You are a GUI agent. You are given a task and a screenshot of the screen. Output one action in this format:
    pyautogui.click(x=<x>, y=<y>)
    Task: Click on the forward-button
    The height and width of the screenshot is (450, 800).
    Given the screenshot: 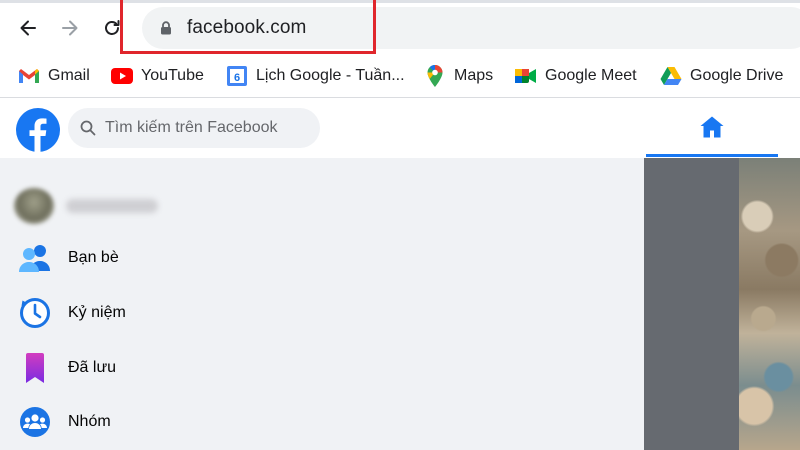 What is the action you would take?
    pyautogui.click(x=70, y=28)
    